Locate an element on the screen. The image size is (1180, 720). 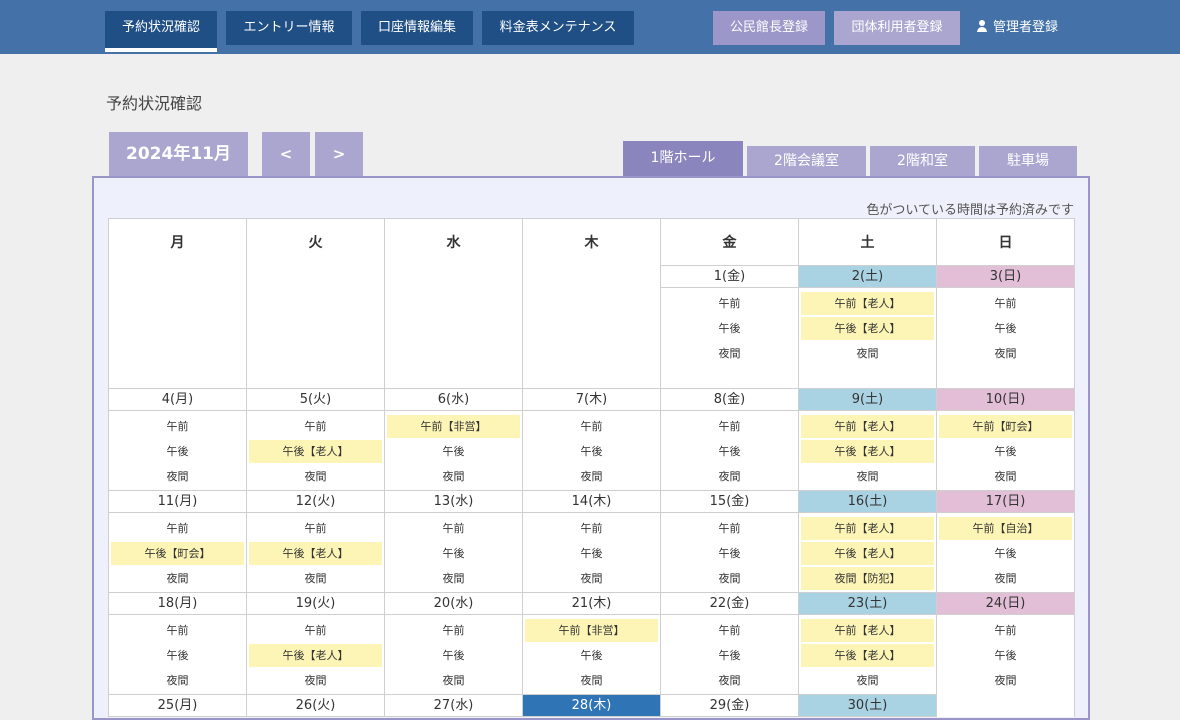
day-date-label: 5(火) is located at coordinates (315, 399).